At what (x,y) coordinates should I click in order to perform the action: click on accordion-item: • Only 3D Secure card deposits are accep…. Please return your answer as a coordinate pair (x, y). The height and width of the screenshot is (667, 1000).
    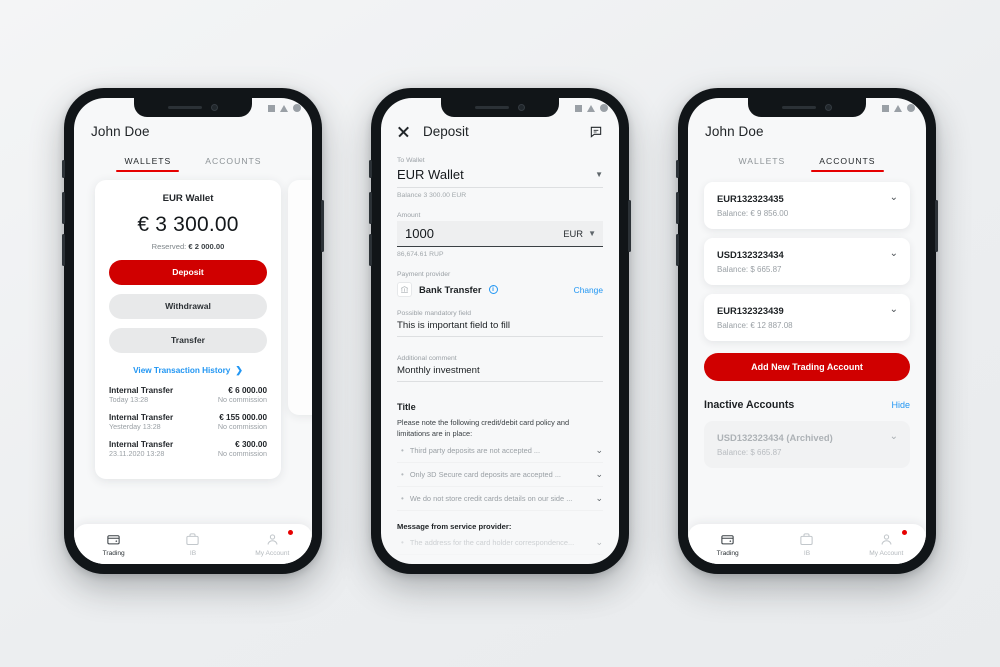
    Looking at the image, I should click on (500, 475).